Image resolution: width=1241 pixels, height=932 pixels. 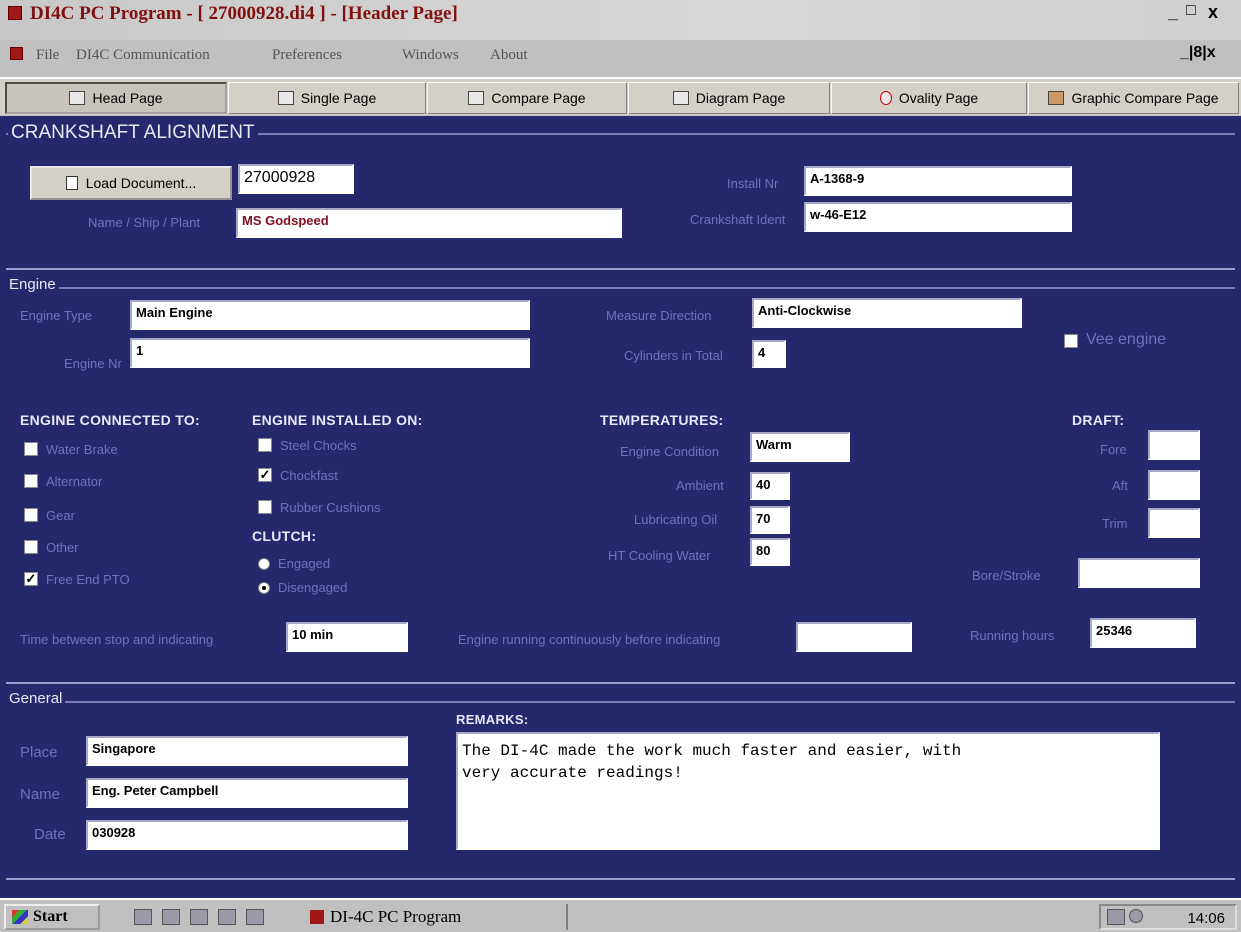 I want to click on alternator-label: Alternator, so click(x=74, y=481).